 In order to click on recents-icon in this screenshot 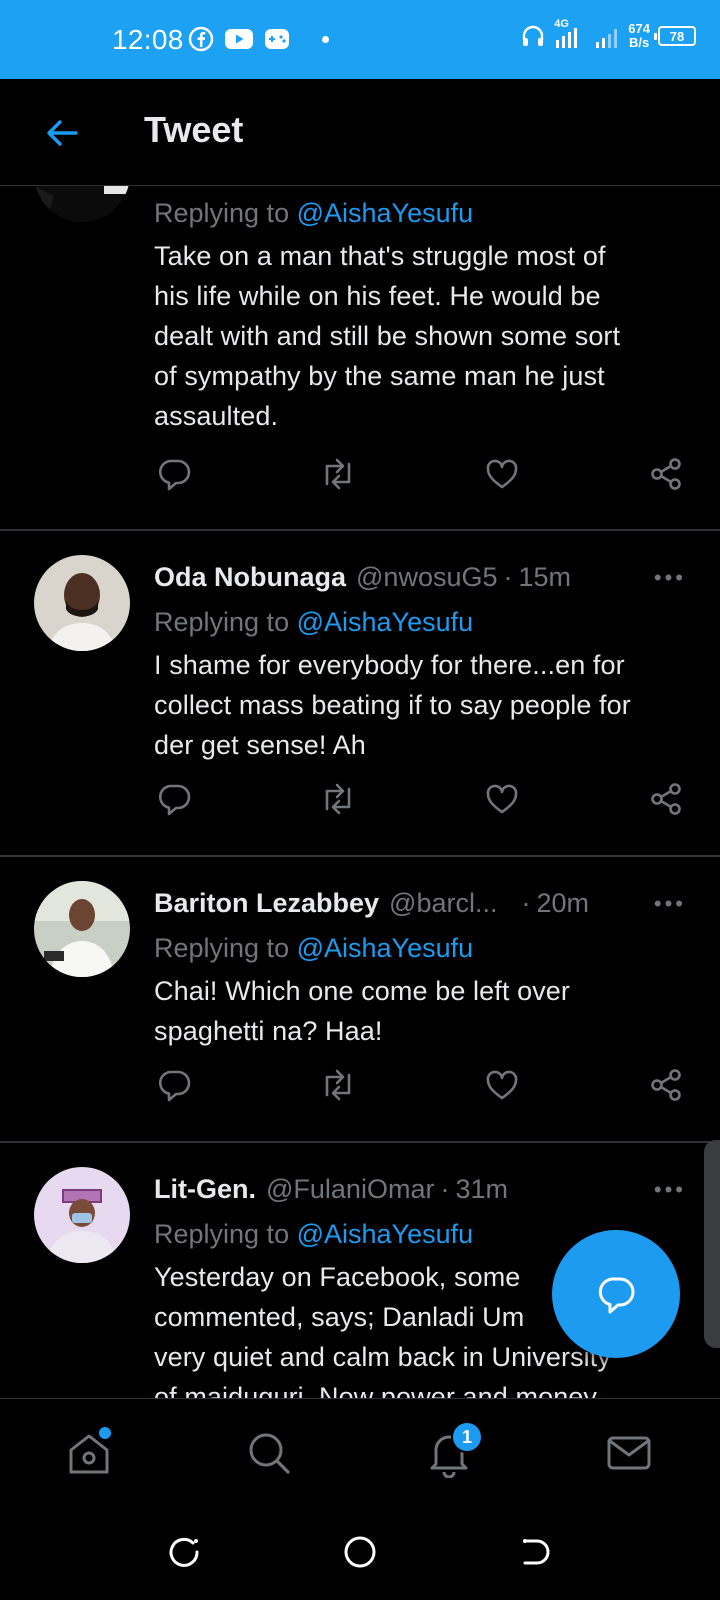, I will do `click(184, 1552)`.